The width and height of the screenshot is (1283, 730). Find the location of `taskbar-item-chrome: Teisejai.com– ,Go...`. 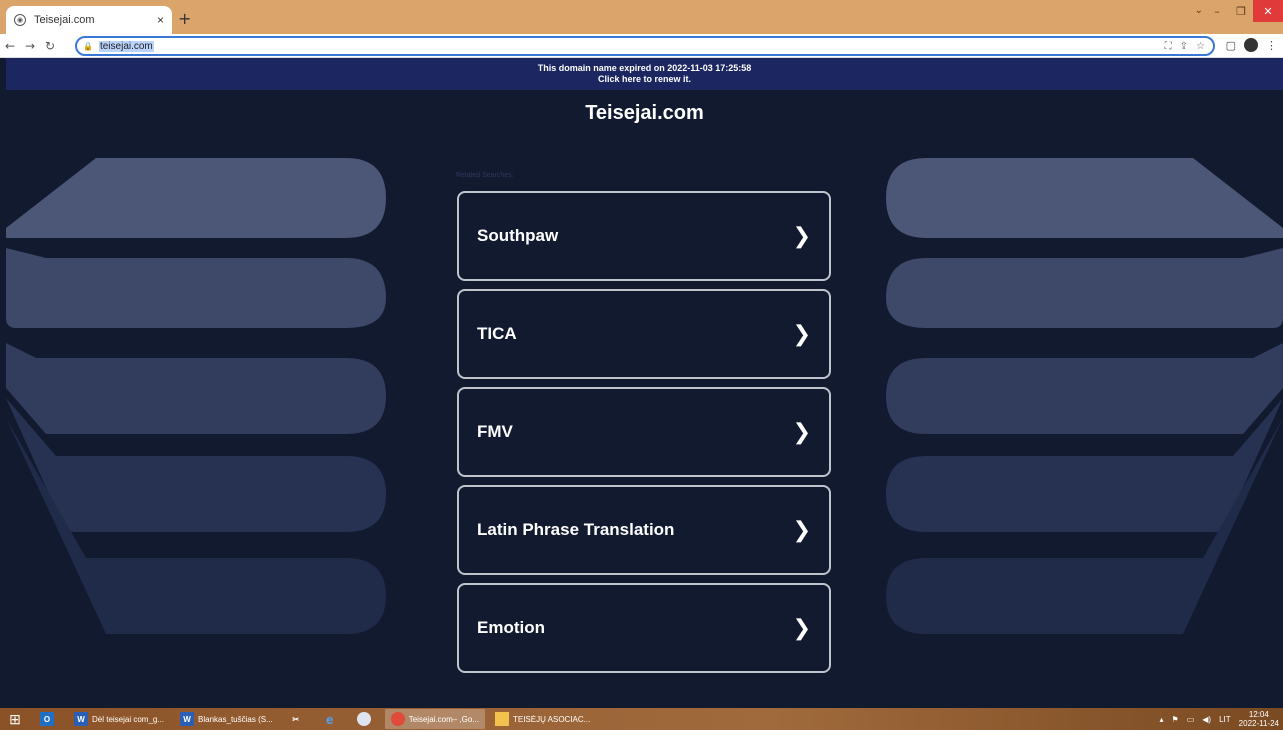

taskbar-item-chrome: Teisejai.com– ,Go... is located at coordinates (434, 719).